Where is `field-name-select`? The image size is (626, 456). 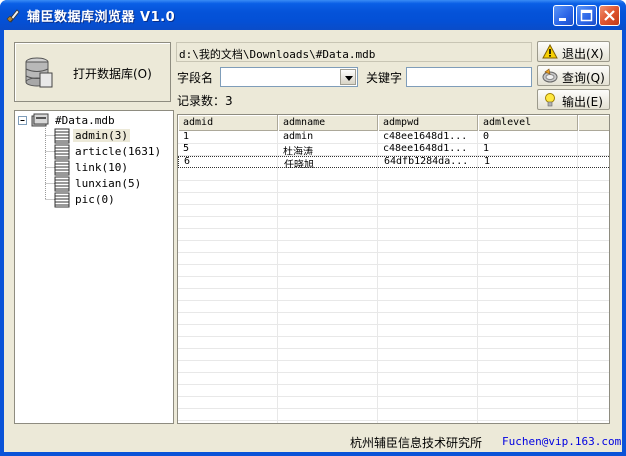
field-name-select is located at coordinates (289, 77).